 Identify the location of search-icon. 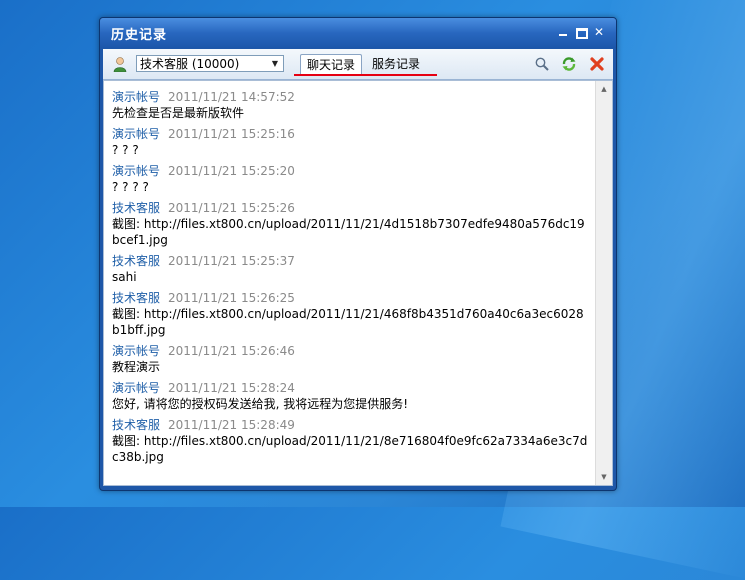
(542, 64).